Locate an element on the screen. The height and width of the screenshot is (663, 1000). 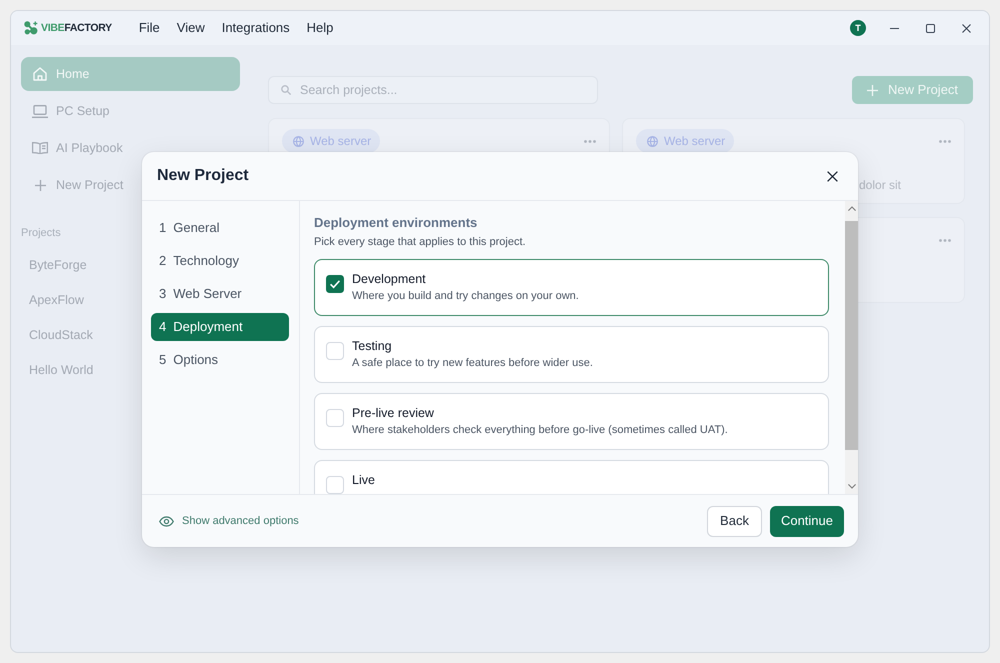
card-description: dolor sit is located at coordinates (880, 185).